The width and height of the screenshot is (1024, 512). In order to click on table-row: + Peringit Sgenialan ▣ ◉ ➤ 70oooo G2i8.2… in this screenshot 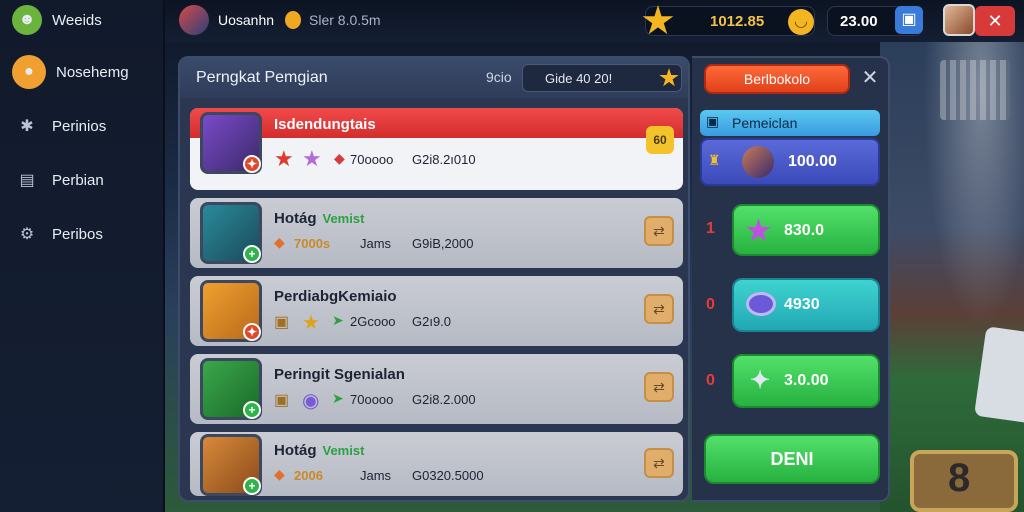, I will do `click(436, 389)`.